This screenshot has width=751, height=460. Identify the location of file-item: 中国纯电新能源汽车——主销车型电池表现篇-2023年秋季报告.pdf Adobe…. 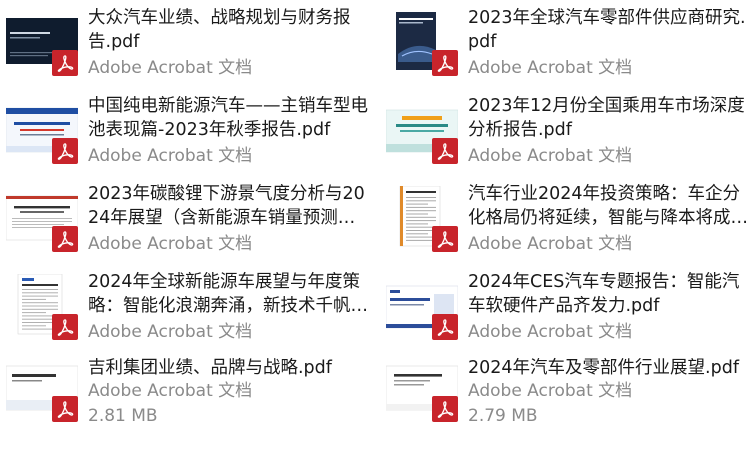
(187, 132).